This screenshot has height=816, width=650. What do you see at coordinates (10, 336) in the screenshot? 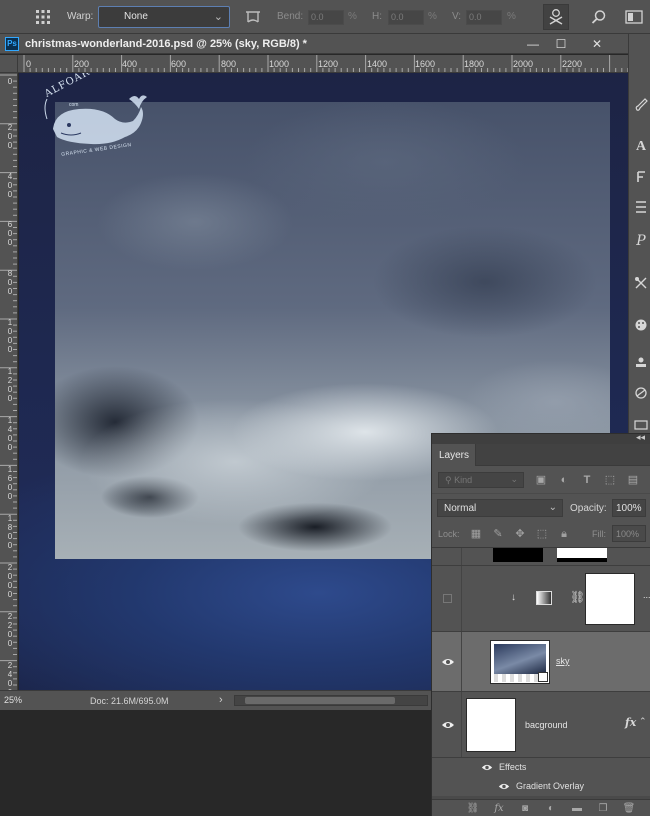
I see `ruler-label: 1000` at bounding box center [10, 336].